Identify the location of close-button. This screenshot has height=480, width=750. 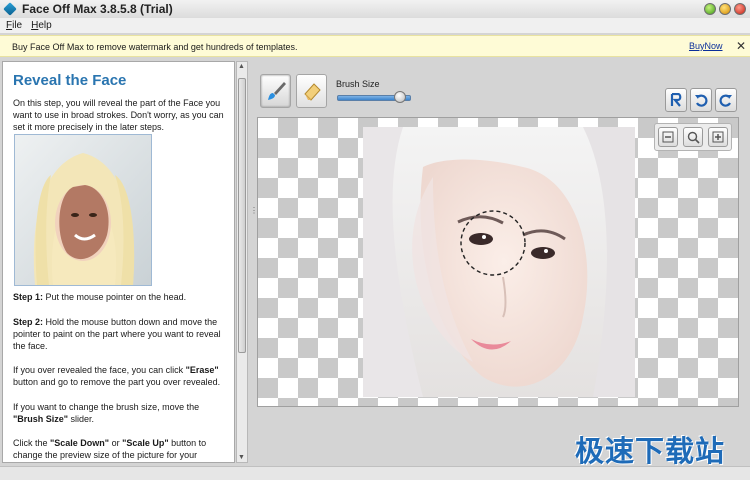
(740, 9).